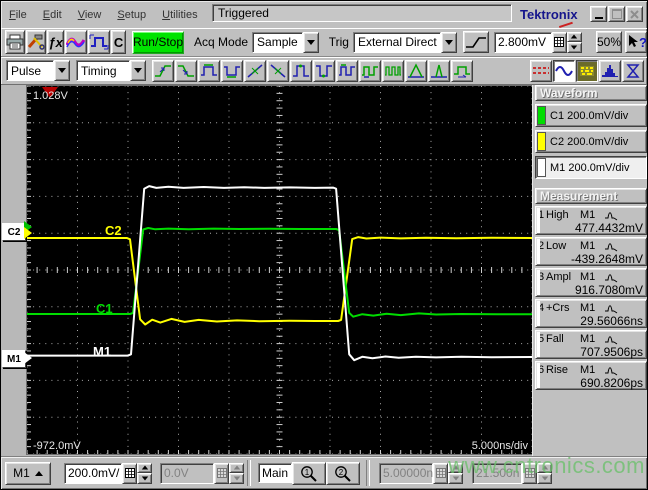 The image size is (648, 490). I want to click on c2-position-marker: C2, so click(14, 232).